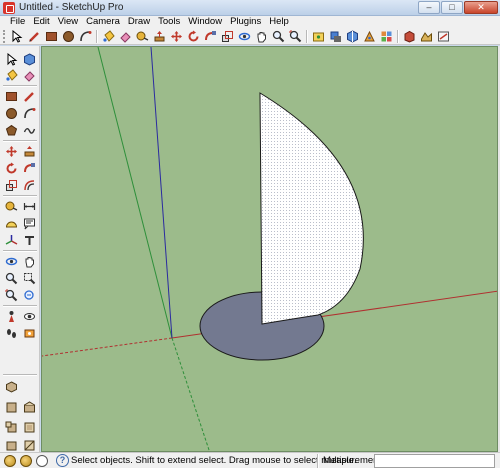 The width and height of the screenshot is (500, 468). What do you see at coordinates (481, 7) in the screenshot?
I see `close-button: ✕` at bounding box center [481, 7].